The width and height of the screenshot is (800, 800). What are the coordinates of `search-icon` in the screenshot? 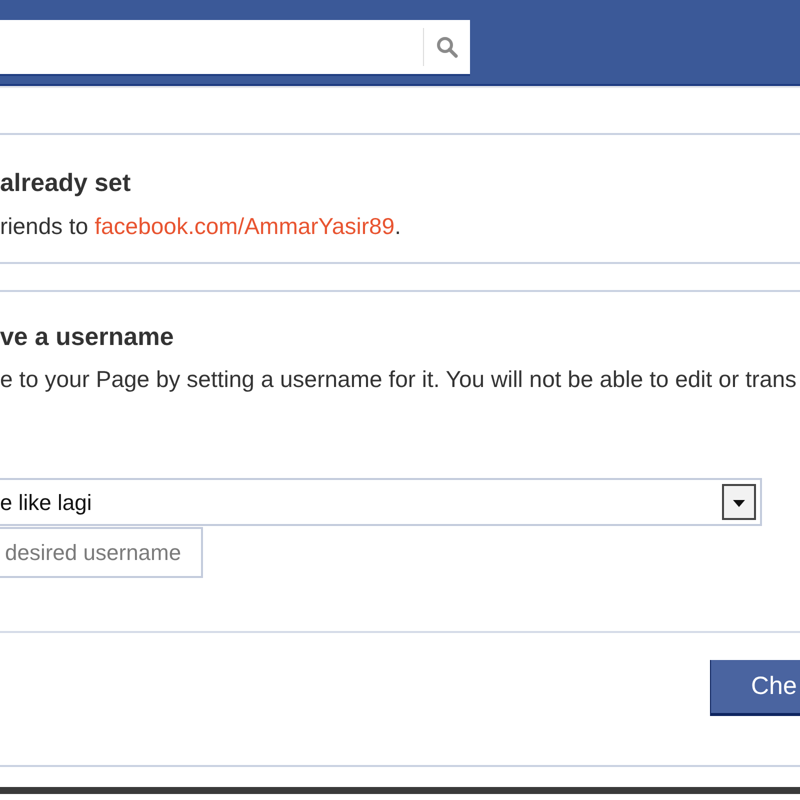 It's located at (447, 47).